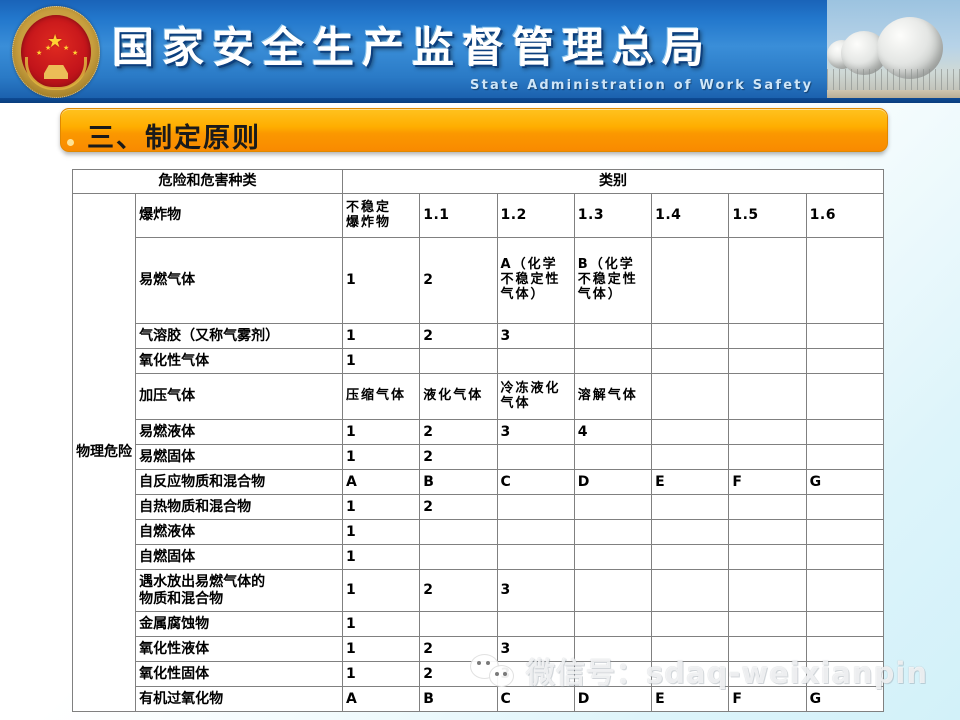 This screenshot has height=720, width=960. Describe the element at coordinates (239, 624) in the screenshot. I see `hazard-name-cell: 金属腐蚀物` at that location.